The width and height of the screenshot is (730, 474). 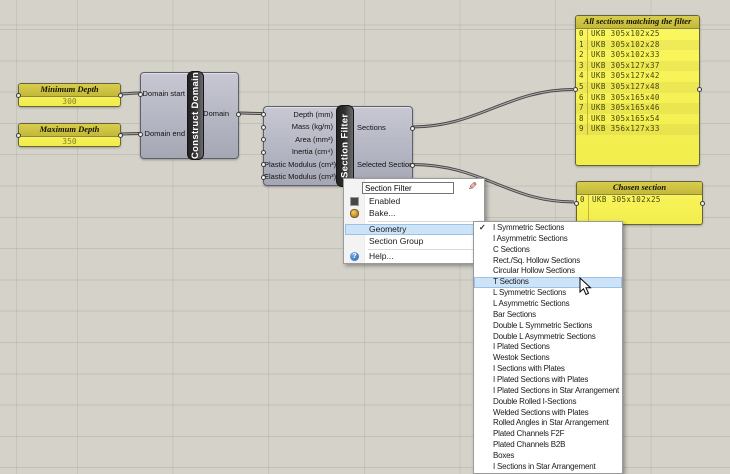 What do you see at coordinates (548, 391) in the screenshot?
I see `submenu-item: I Plated Sections in Star Arrangement` at bounding box center [548, 391].